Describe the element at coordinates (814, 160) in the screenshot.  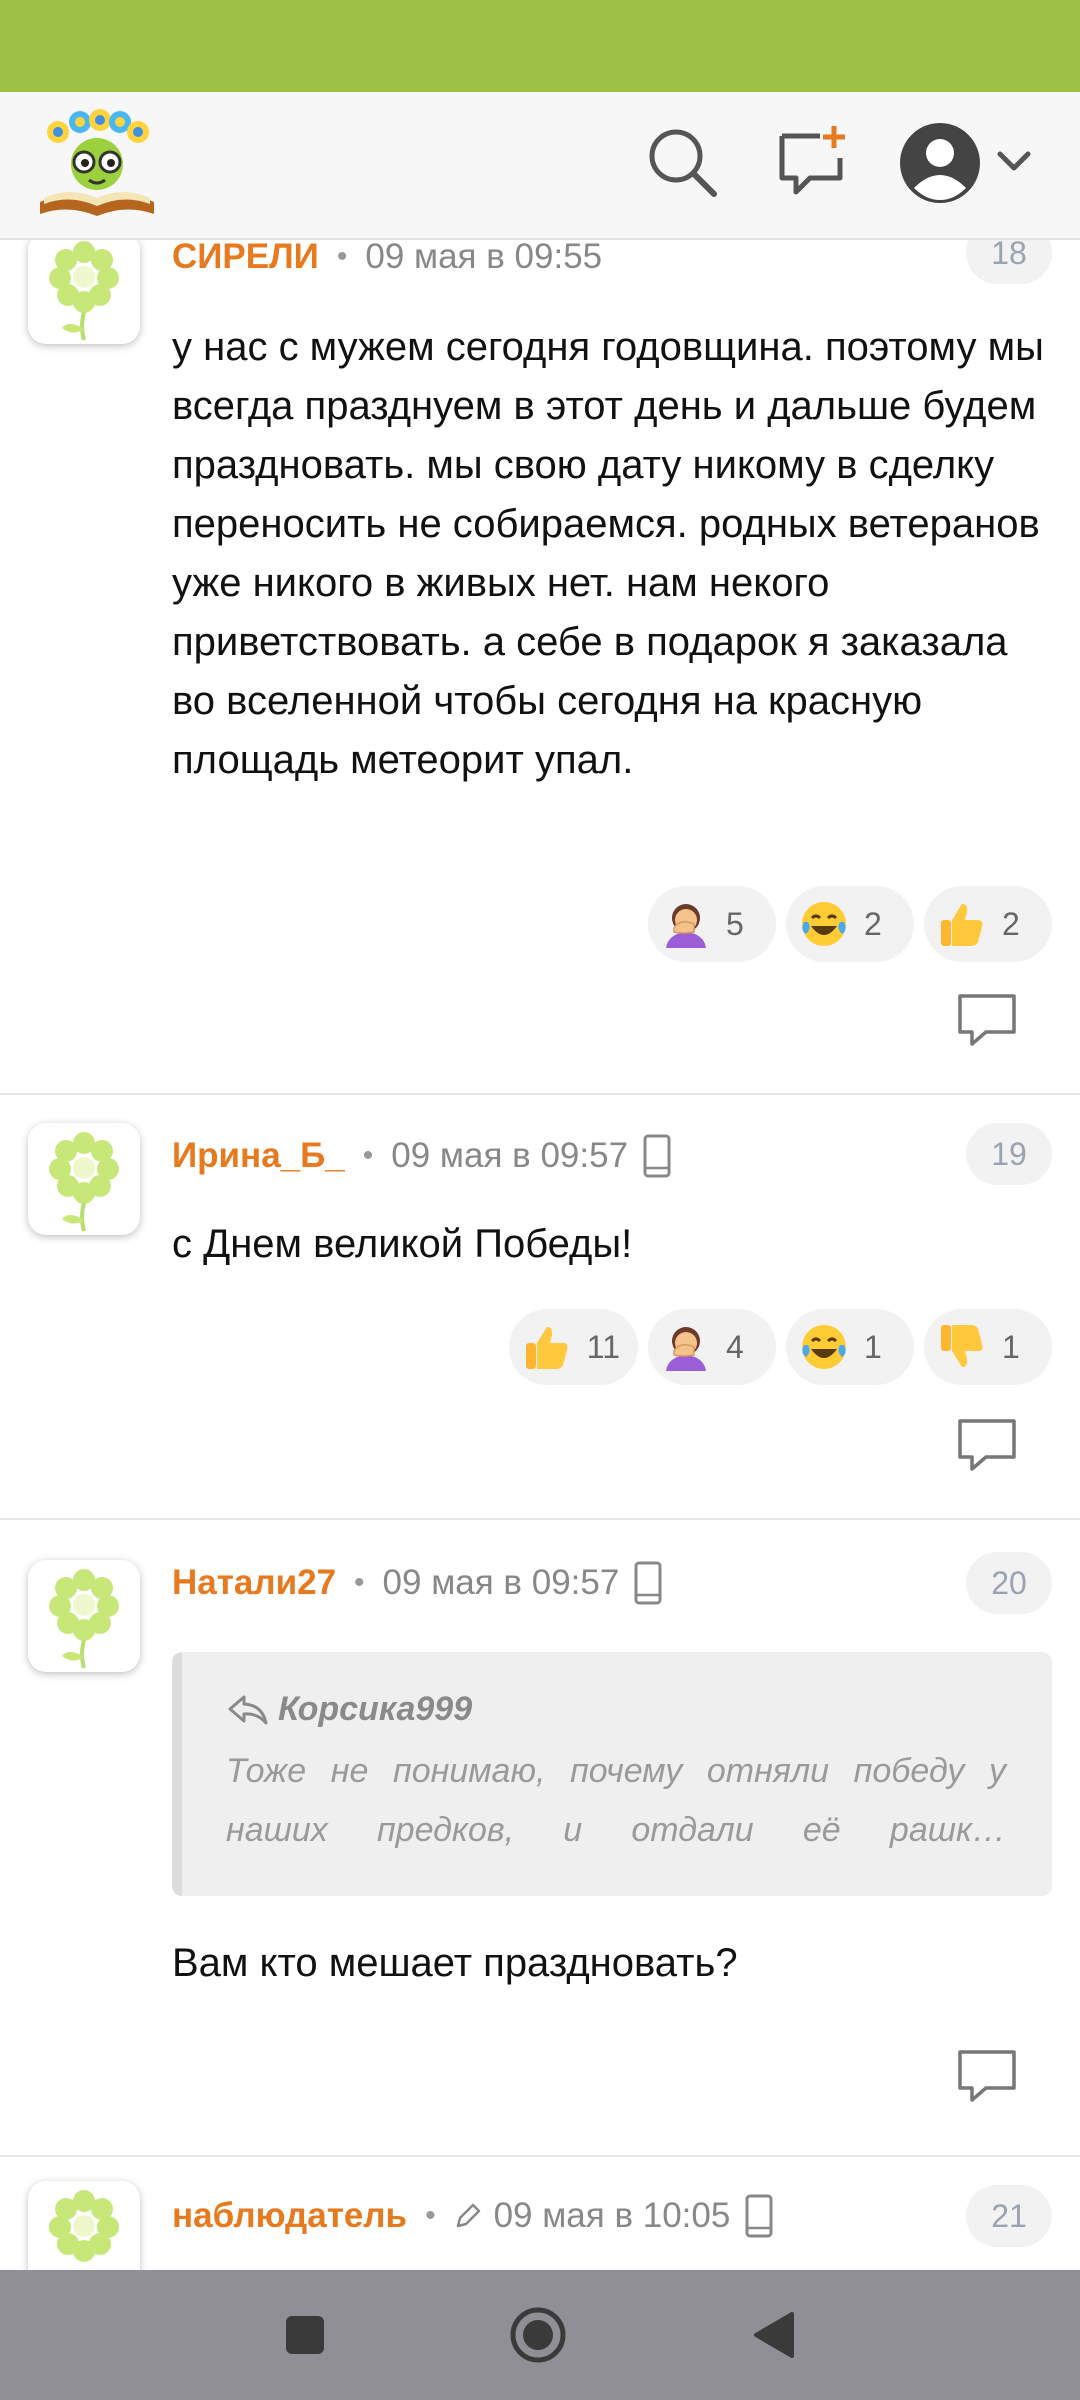
I see `new-topic-icon` at that location.